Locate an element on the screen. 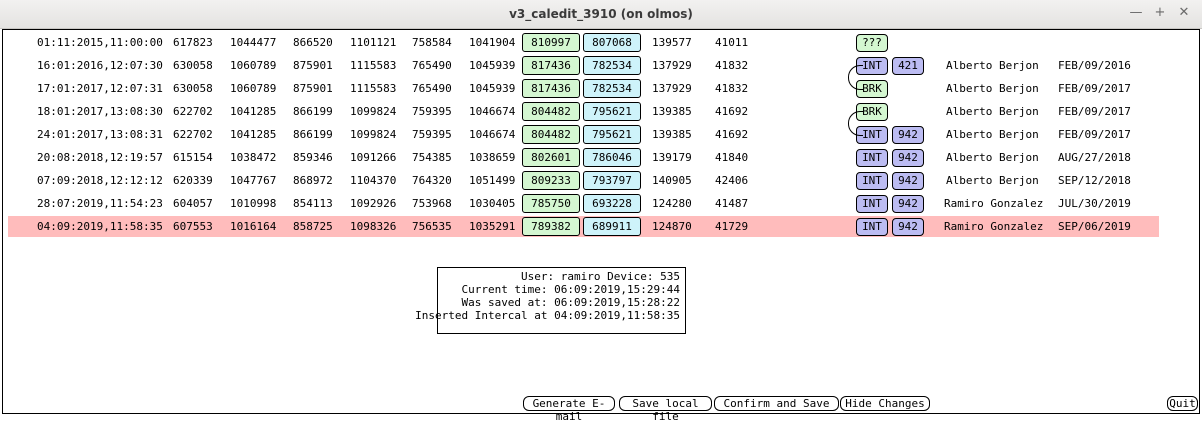 This screenshot has height=423, width=1202. title-bar: v3_caledit_3910 (on olmos) — + ✕ is located at coordinates (601, 14).